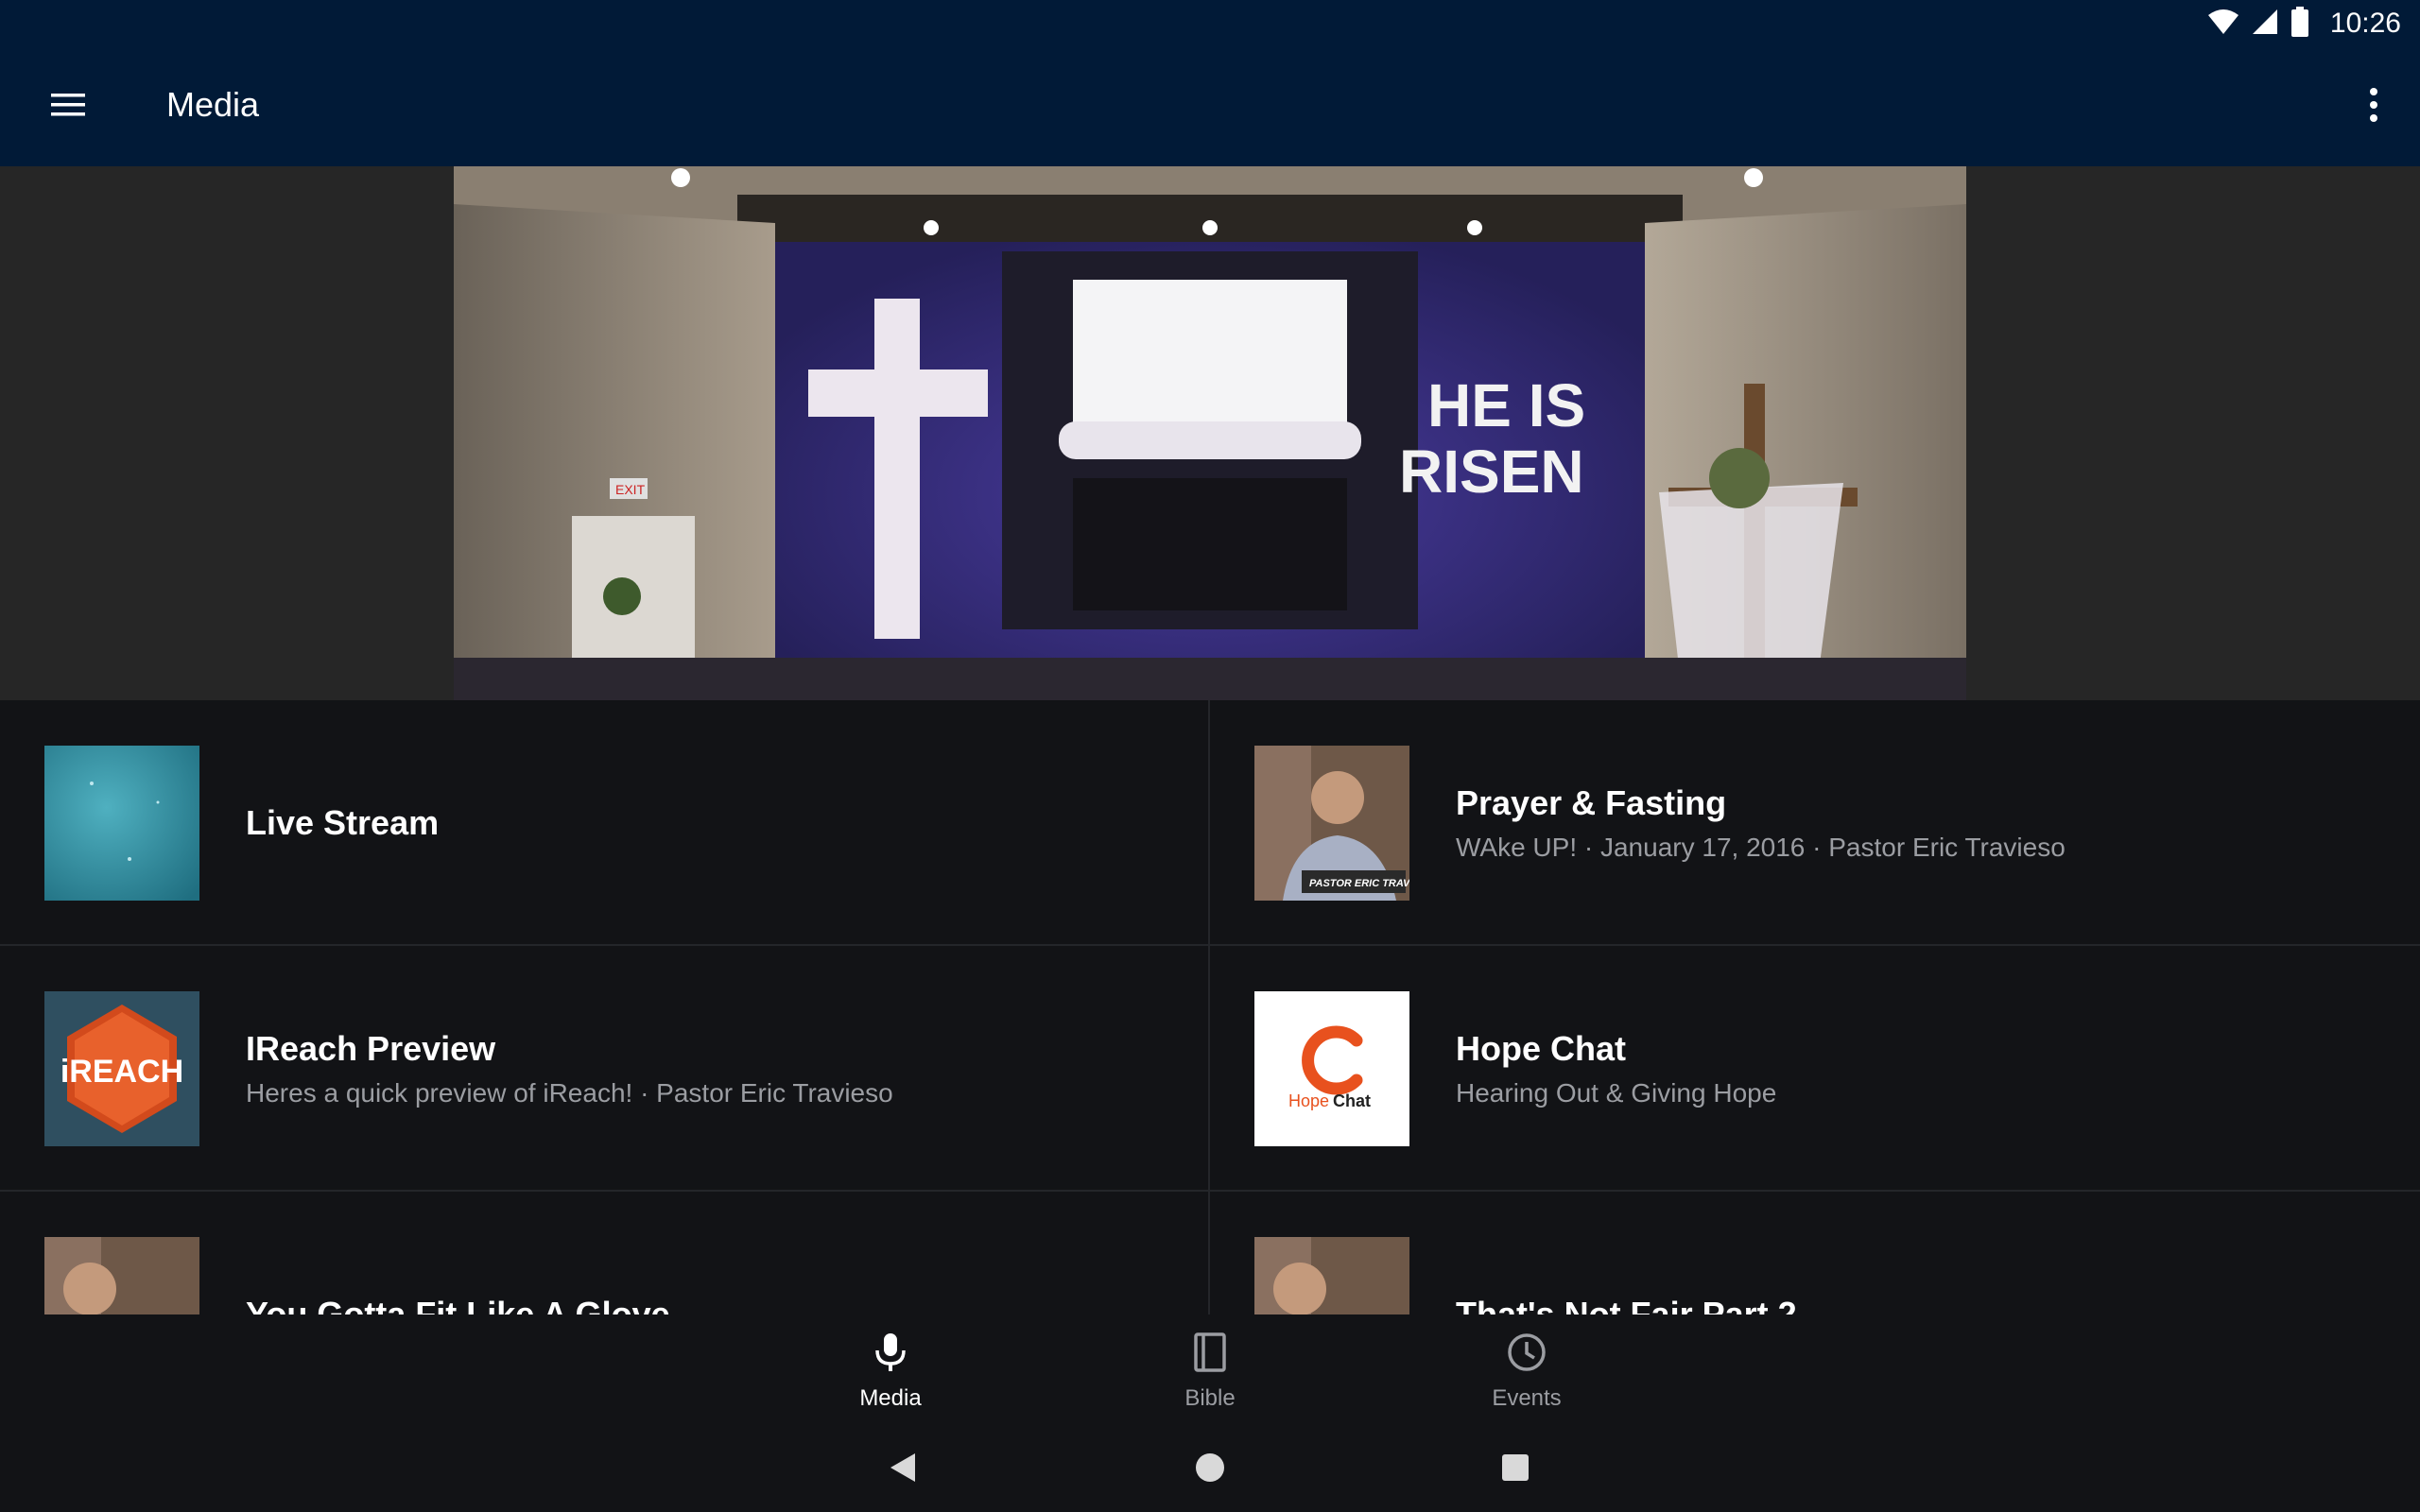  Describe the element at coordinates (1815, 1253) in the screenshot. I see `media-item-thats-not-fair-part-2: That's Not Fair Part 2` at that location.